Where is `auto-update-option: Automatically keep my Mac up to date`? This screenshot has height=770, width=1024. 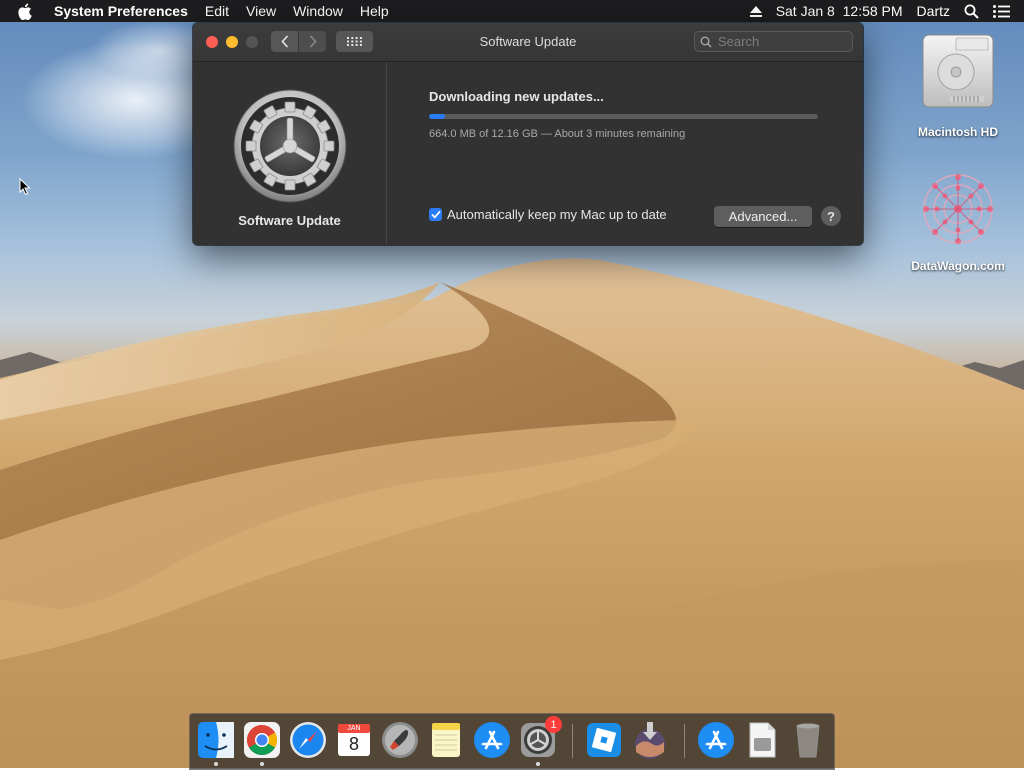
auto-update-option: Automatically keep my Mac up to date is located at coordinates (548, 214).